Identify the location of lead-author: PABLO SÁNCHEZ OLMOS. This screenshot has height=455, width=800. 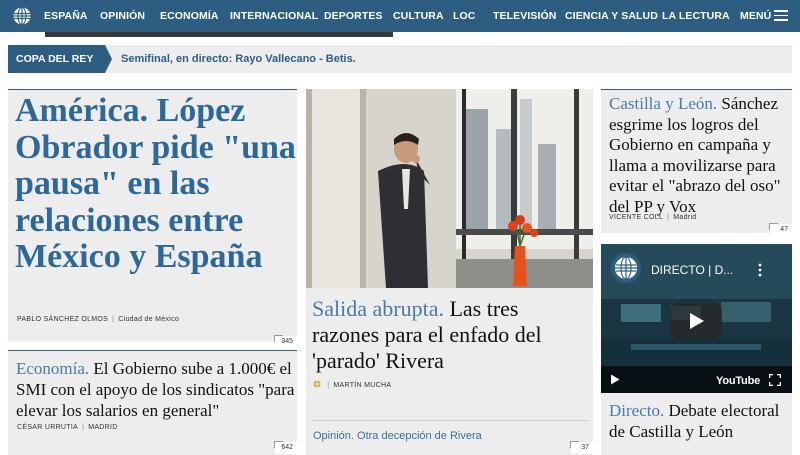
(62, 319).